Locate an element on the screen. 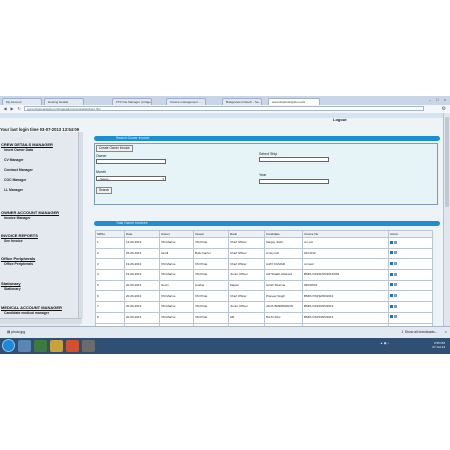  window-controls: – □ × is located at coordinates (438, 99).